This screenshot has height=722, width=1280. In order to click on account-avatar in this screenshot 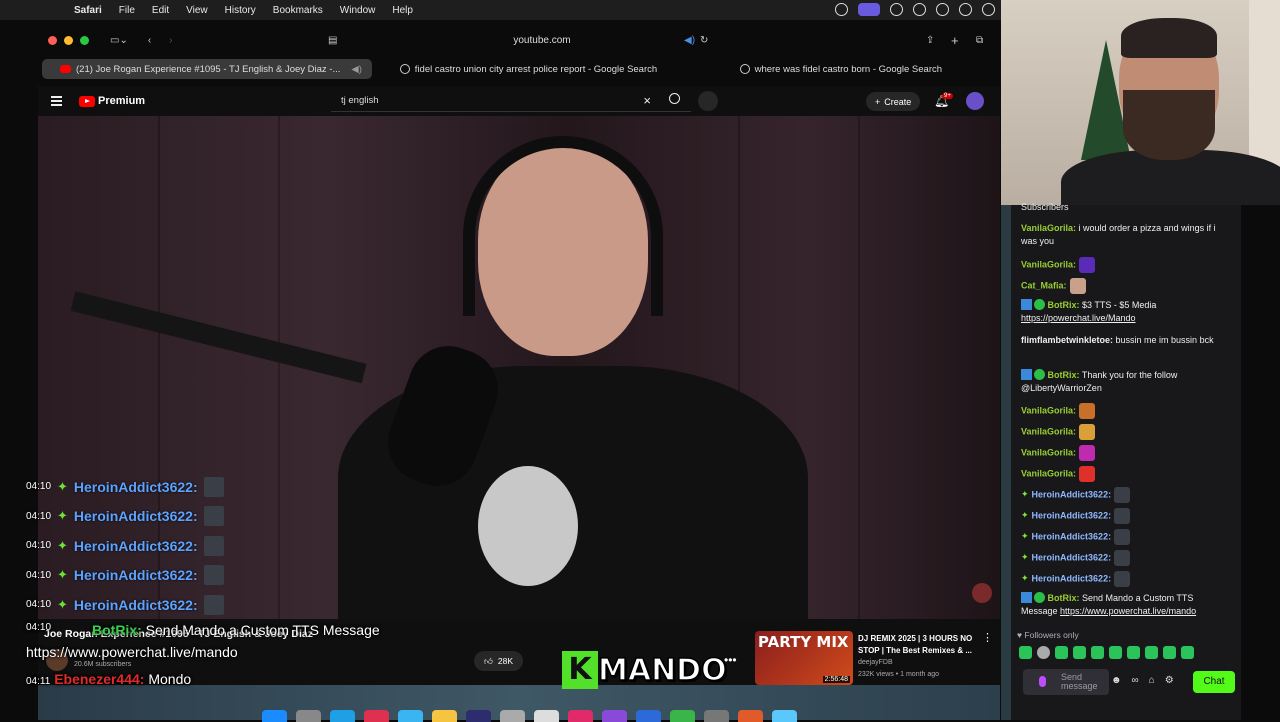, I will do `click(975, 101)`.